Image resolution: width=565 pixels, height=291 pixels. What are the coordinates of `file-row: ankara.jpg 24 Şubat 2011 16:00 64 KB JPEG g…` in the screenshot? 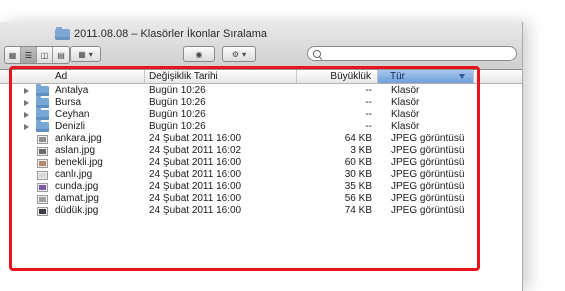 It's located at (261, 139).